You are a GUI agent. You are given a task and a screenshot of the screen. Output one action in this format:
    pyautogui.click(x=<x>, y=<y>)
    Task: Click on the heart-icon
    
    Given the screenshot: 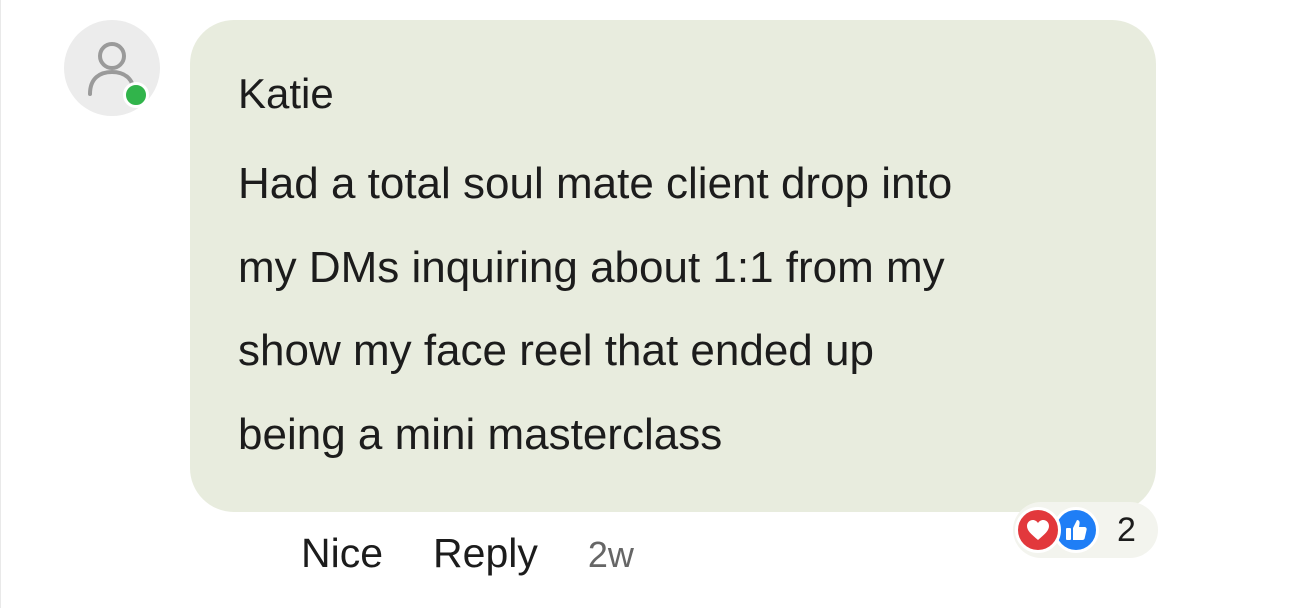 What is the action you would take?
    pyautogui.click(x=1038, y=530)
    